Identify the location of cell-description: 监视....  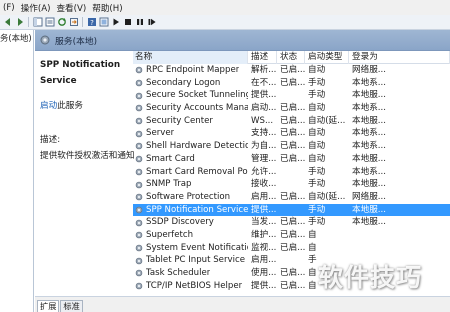
(264, 247).